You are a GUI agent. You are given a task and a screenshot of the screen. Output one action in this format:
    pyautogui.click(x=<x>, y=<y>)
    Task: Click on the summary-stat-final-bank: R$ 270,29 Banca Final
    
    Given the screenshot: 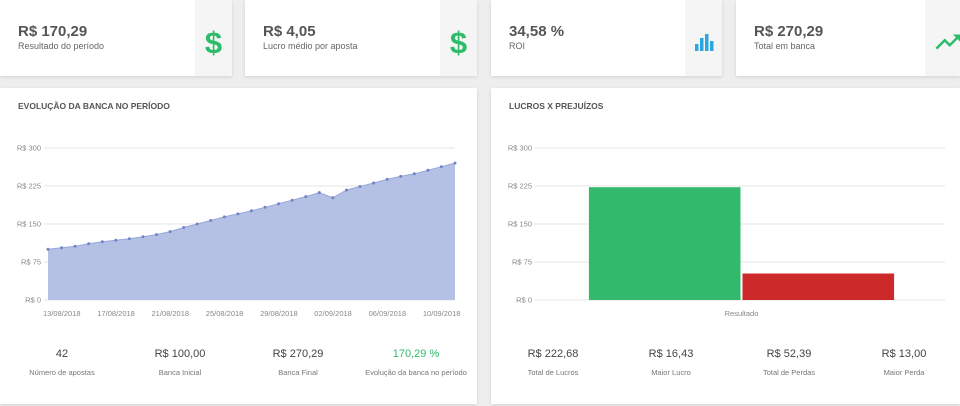 What is the action you would take?
    pyautogui.click(x=298, y=362)
    